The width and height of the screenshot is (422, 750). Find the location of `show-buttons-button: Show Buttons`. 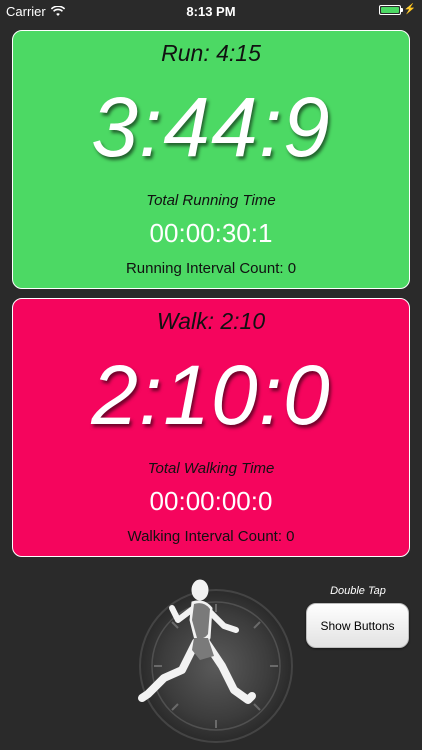

show-buttons-button: Show Buttons is located at coordinates (357, 625).